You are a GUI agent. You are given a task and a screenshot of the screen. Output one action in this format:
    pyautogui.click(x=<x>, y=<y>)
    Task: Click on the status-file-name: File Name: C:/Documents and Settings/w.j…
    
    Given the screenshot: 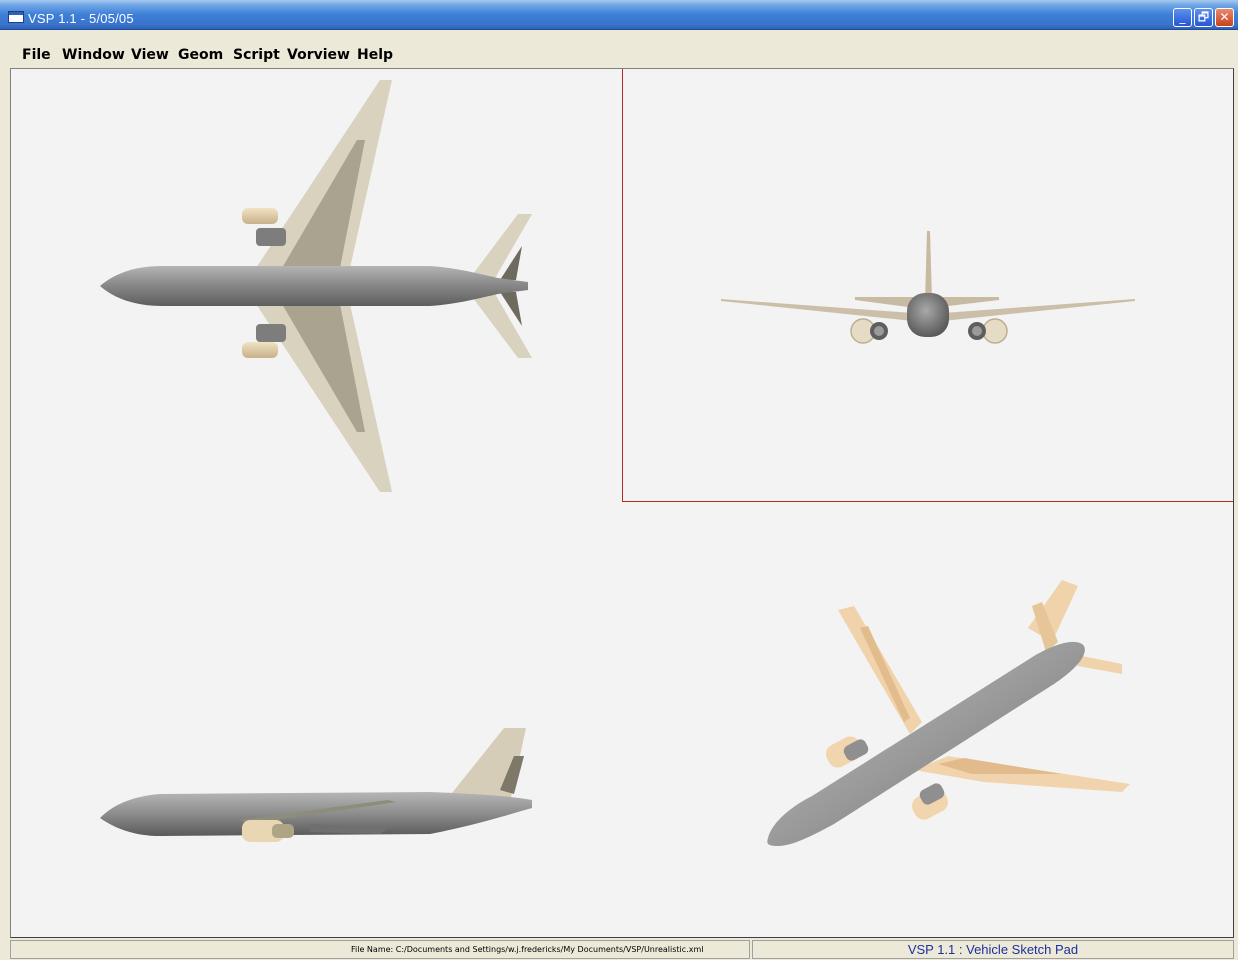 What is the action you would take?
    pyautogui.click(x=527, y=949)
    